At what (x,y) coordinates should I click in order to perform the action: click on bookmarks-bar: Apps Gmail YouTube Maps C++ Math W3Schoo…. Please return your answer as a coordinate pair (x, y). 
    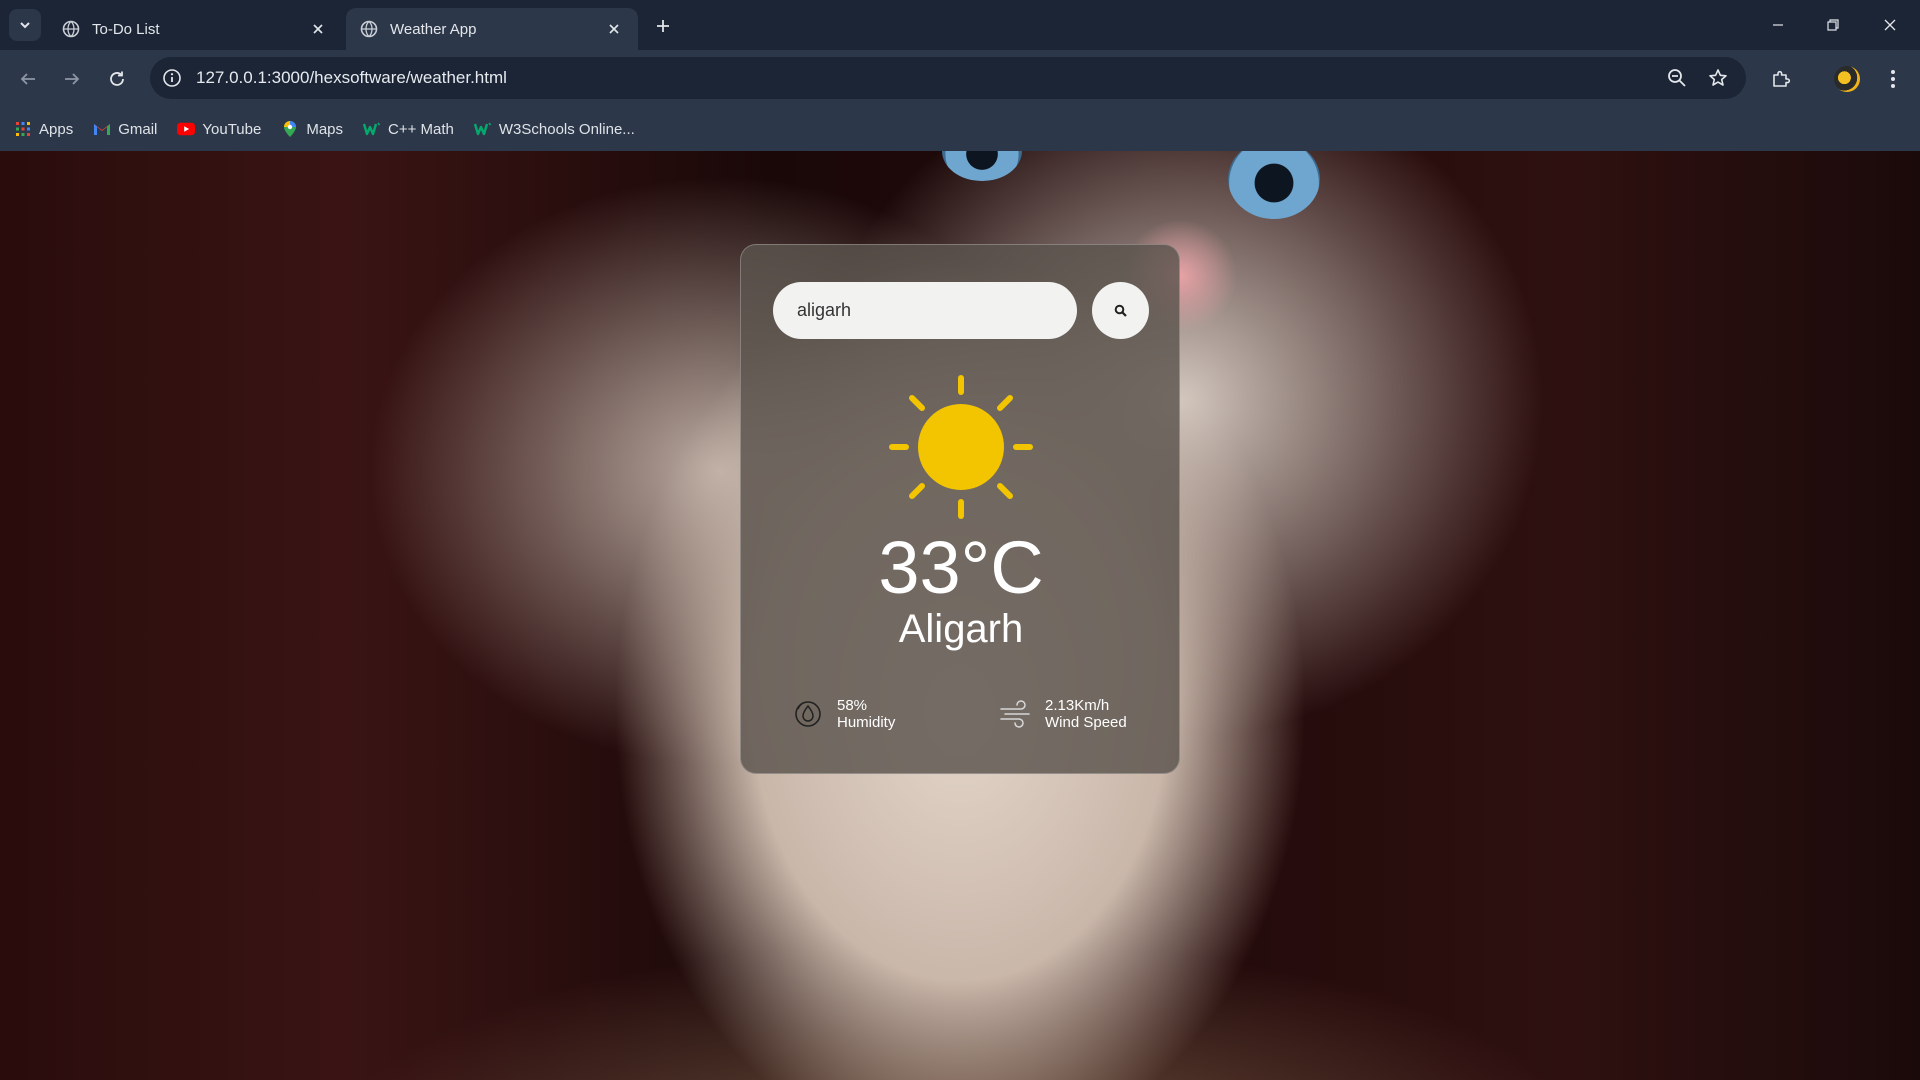
    Looking at the image, I should click on (960, 129).